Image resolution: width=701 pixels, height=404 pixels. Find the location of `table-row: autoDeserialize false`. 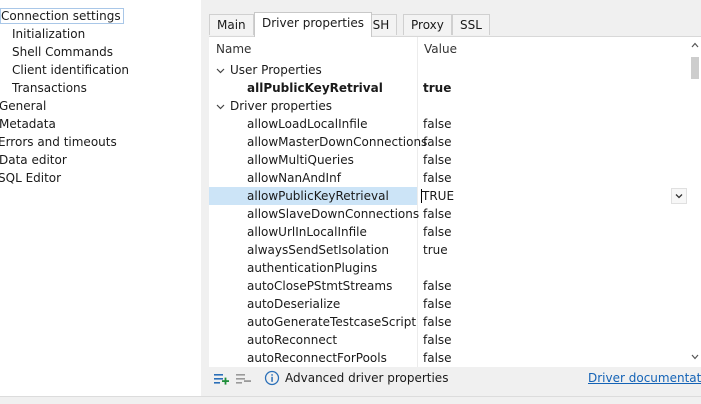

table-row: autoDeserialize false is located at coordinates (449, 304).